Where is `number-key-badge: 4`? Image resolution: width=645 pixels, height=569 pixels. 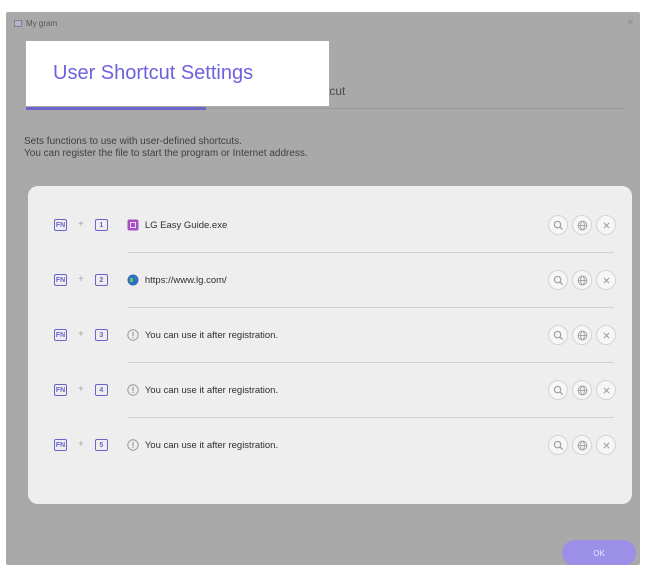
number-key-badge: 4 is located at coordinates (101, 390).